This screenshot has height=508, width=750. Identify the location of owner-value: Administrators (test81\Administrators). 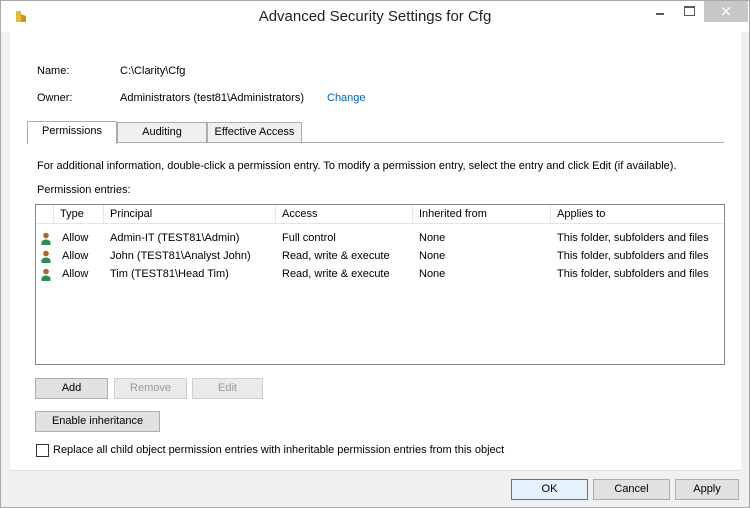
(212, 98).